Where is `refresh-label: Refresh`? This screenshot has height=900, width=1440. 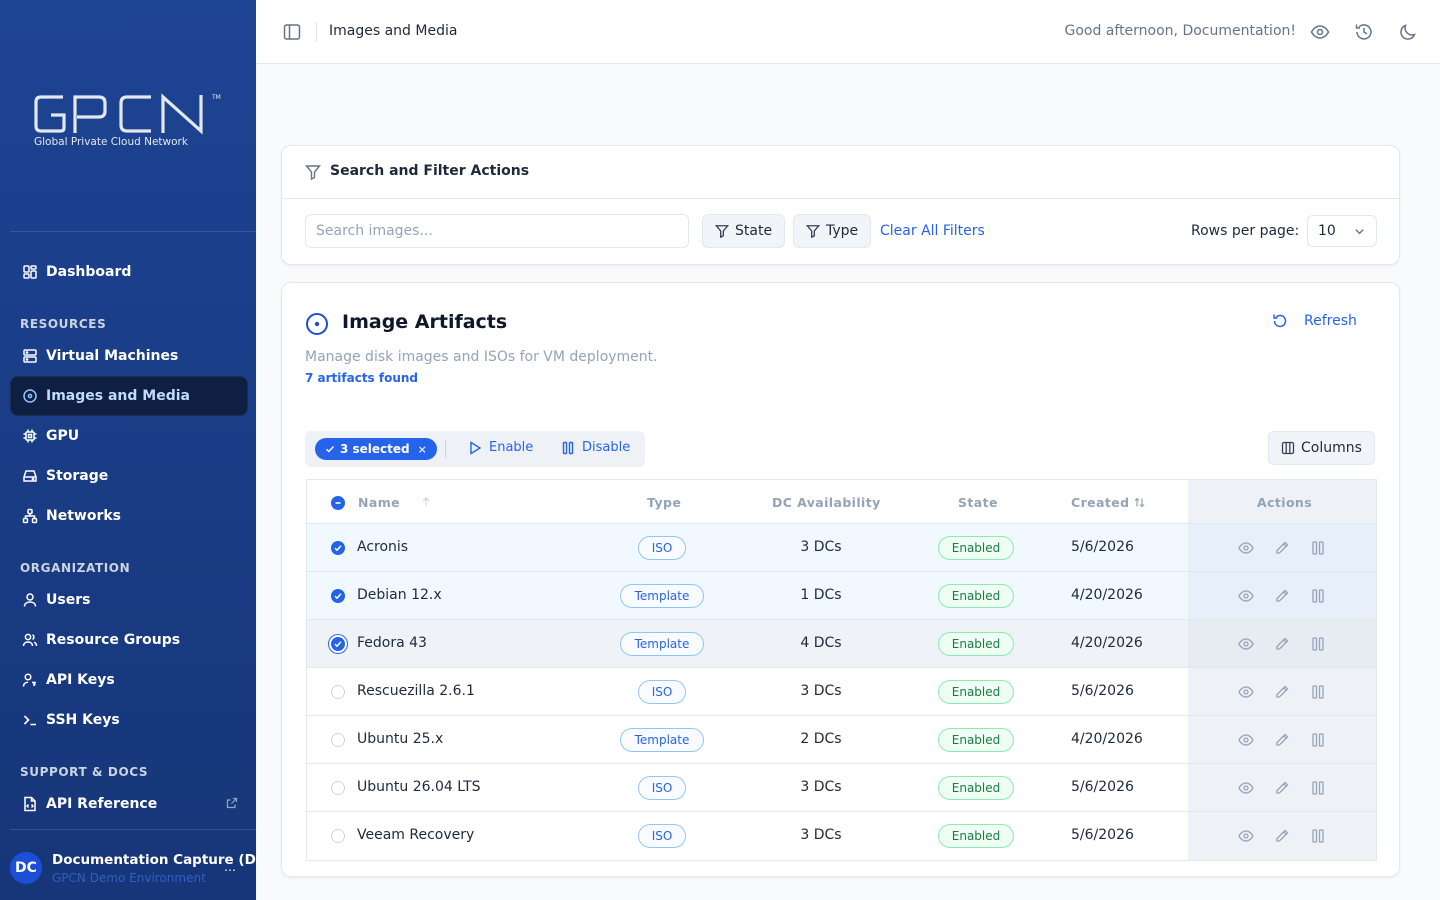
refresh-label: Refresh is located at coordinates (1330, 321).